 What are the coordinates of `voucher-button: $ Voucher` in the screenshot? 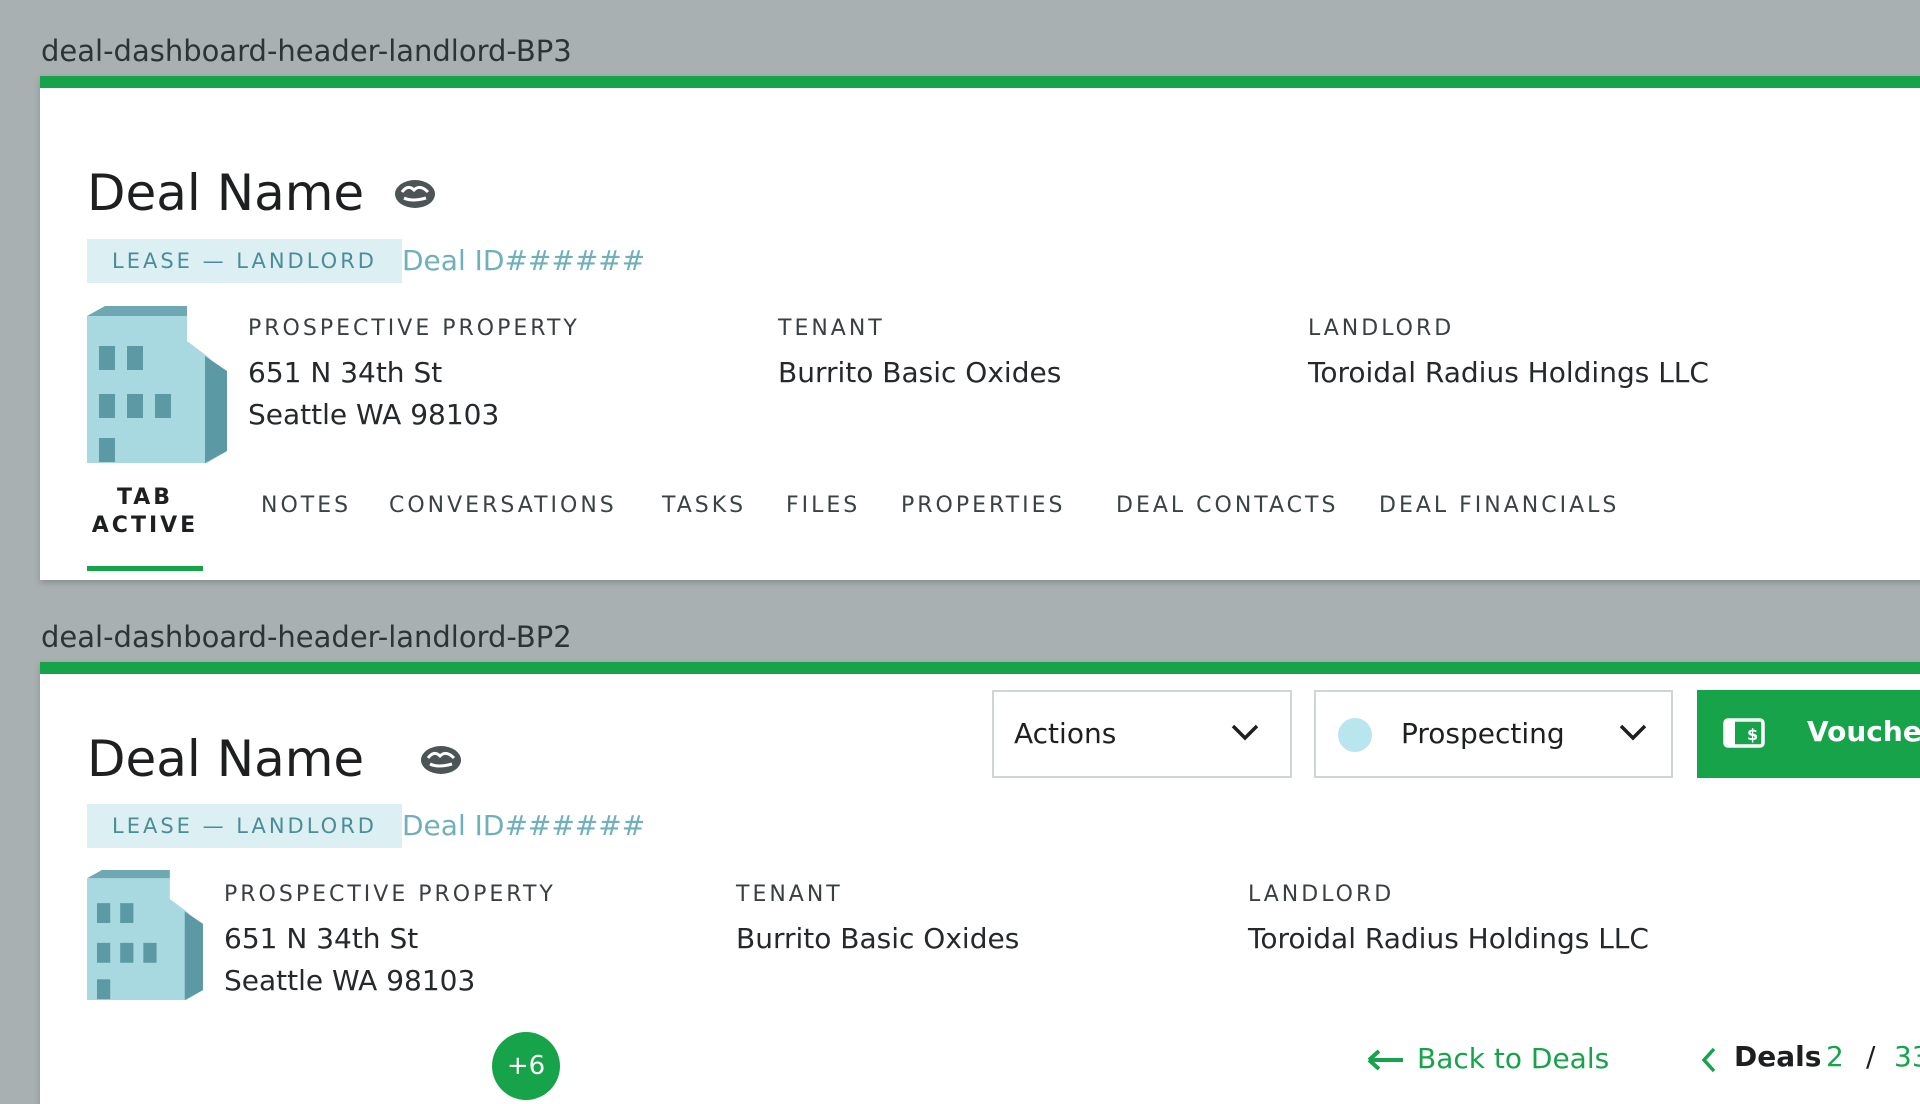 It's located at (1808, 734).